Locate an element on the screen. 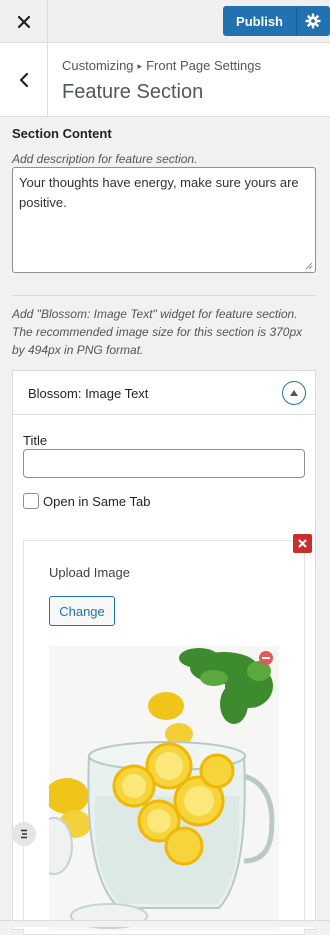 The image size is (330, 935). gear-icon is located at coordinates (313, 21).